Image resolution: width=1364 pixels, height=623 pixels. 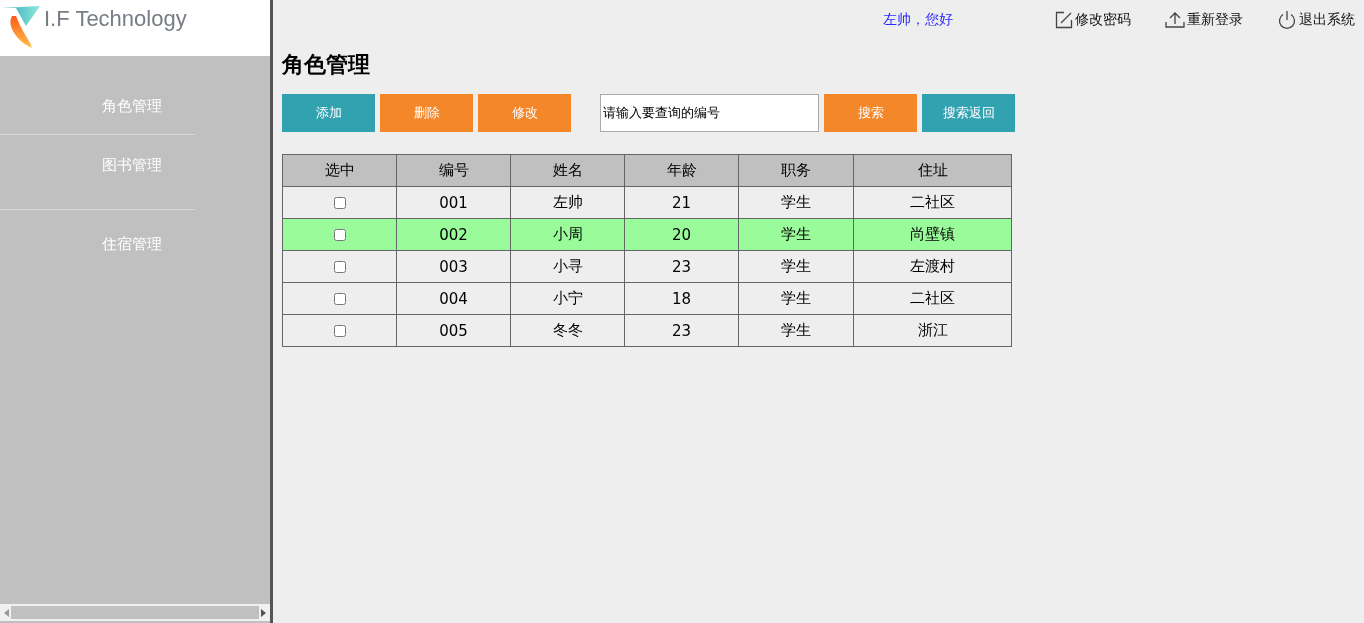 What do you see at coordinates (682, 235) in the screenshot?
I see `table-cell: 20` at bounding box center [682, 235].